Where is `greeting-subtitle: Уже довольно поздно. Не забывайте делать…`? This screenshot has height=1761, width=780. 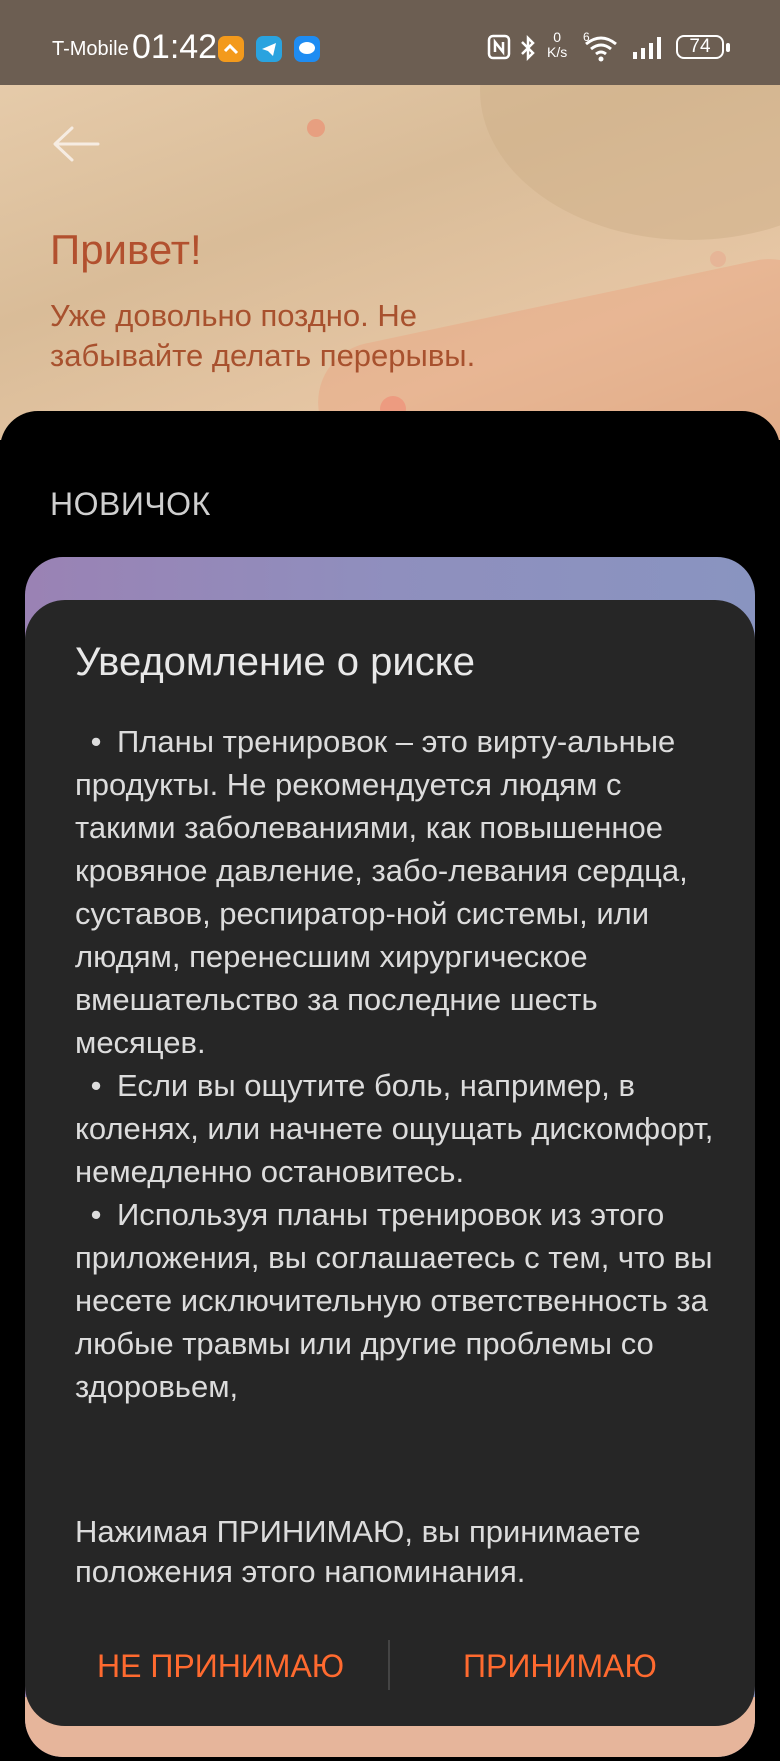 greeting-subtitle: Уже довольно поздно. Не забывайте делать… is located at coordinates (263, 335).